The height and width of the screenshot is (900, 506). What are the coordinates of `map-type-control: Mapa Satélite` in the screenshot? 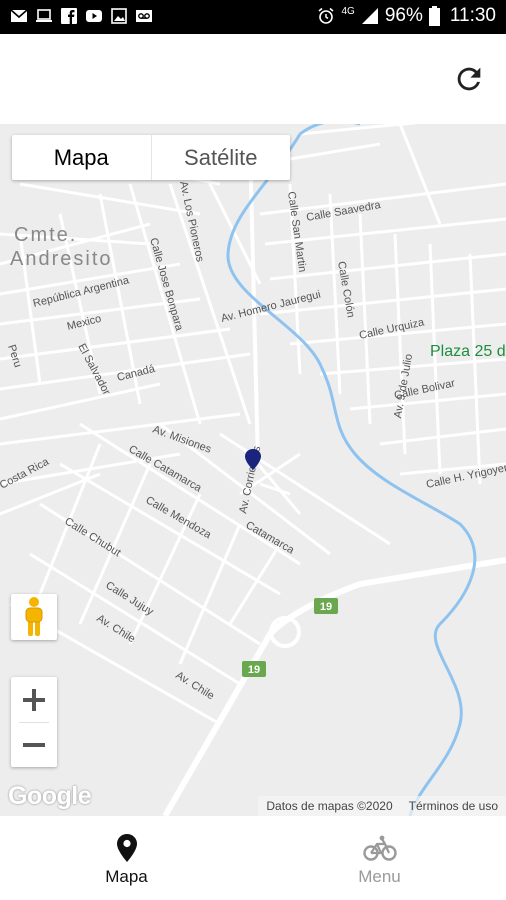 It's located at (151, 157).